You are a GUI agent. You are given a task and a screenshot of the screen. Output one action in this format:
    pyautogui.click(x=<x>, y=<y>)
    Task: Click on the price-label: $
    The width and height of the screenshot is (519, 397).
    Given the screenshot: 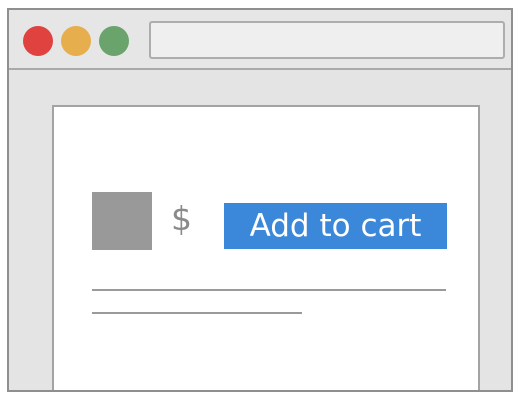 What is the action you would take?
    pyautogui.click(x=181, y=218)
    